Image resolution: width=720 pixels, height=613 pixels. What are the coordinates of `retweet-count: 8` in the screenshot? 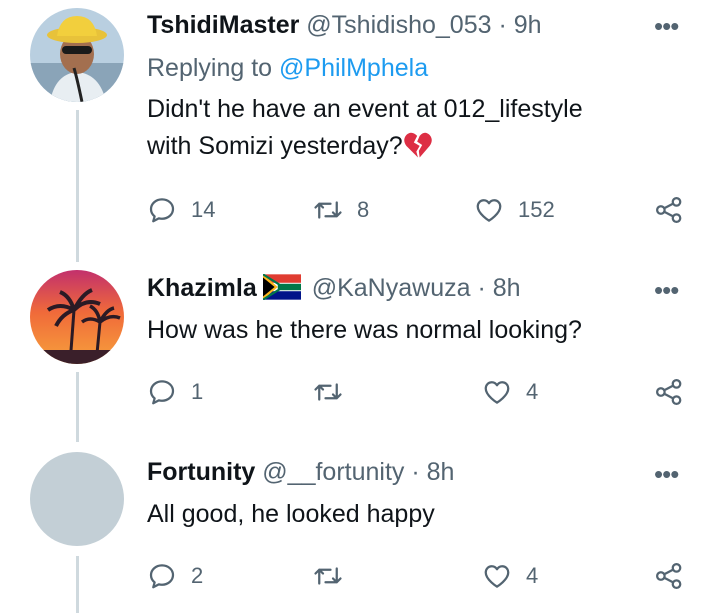 It's located at (363, 209).